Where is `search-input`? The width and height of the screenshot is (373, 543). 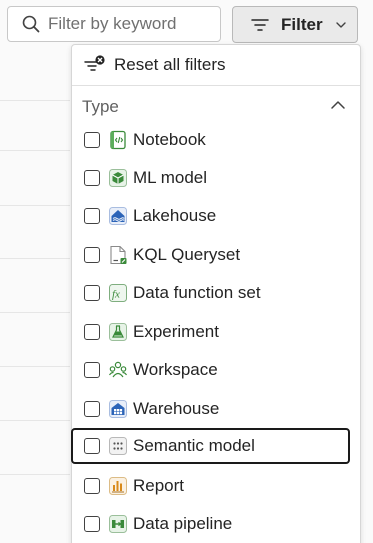
search-input is located at coordinates (128, 24).